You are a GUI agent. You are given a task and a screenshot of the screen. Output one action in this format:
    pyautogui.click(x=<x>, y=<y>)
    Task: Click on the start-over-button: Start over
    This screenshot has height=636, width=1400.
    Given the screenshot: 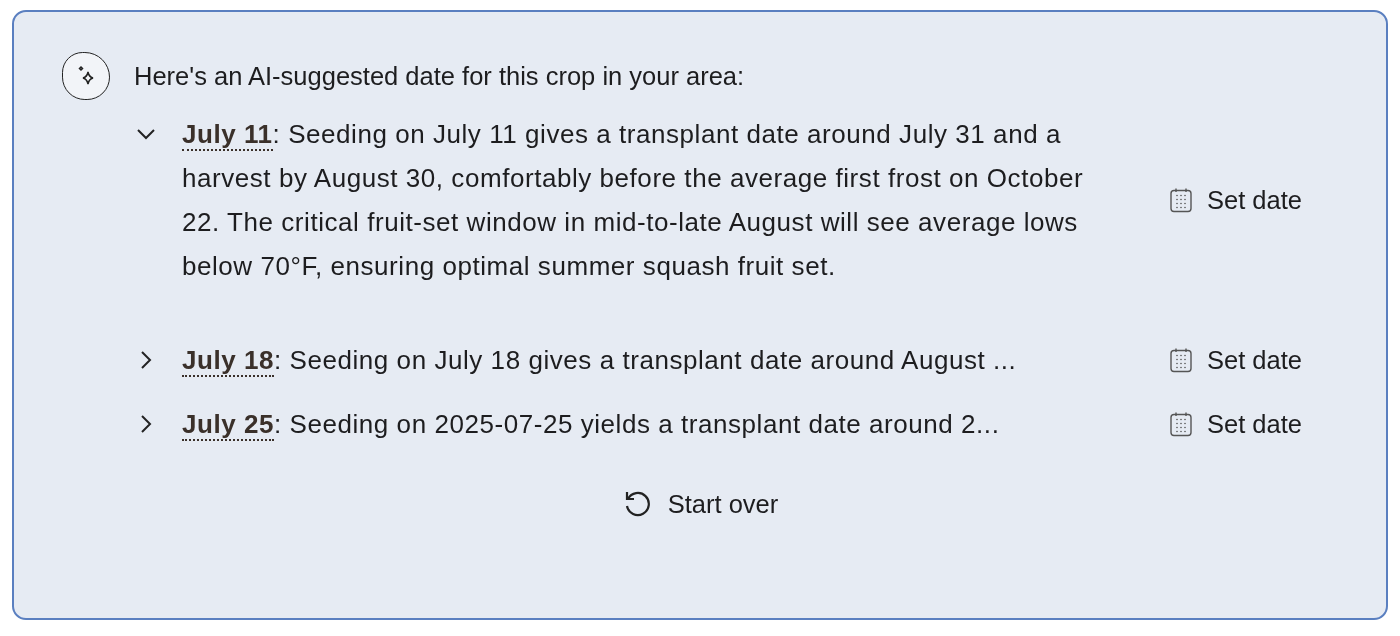 What is the action you would take?
    pyautogui.click(x=700, y=504)
    